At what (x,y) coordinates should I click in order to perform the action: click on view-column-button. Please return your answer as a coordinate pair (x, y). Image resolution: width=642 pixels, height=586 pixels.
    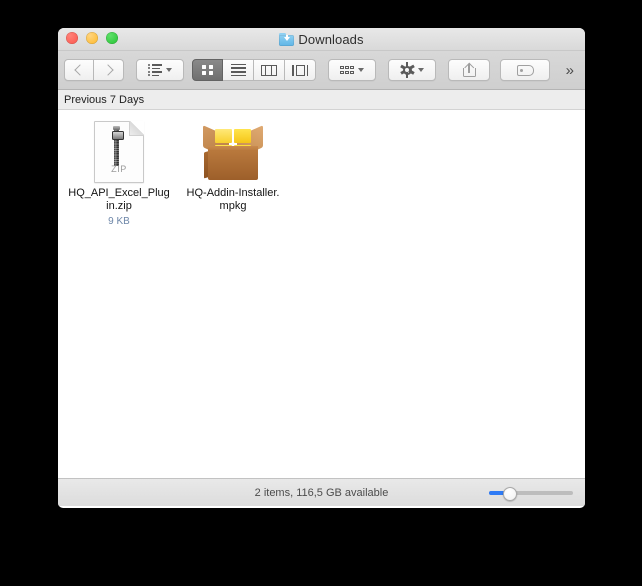
    Looking at the image, I should click on (269, 70).